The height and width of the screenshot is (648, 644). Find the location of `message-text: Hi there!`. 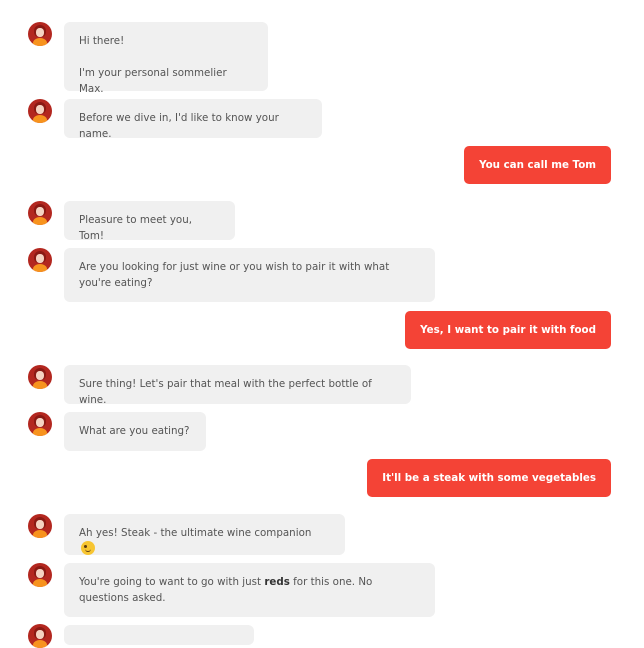

message-text: Hi there! is located at coordinates (102, 41).